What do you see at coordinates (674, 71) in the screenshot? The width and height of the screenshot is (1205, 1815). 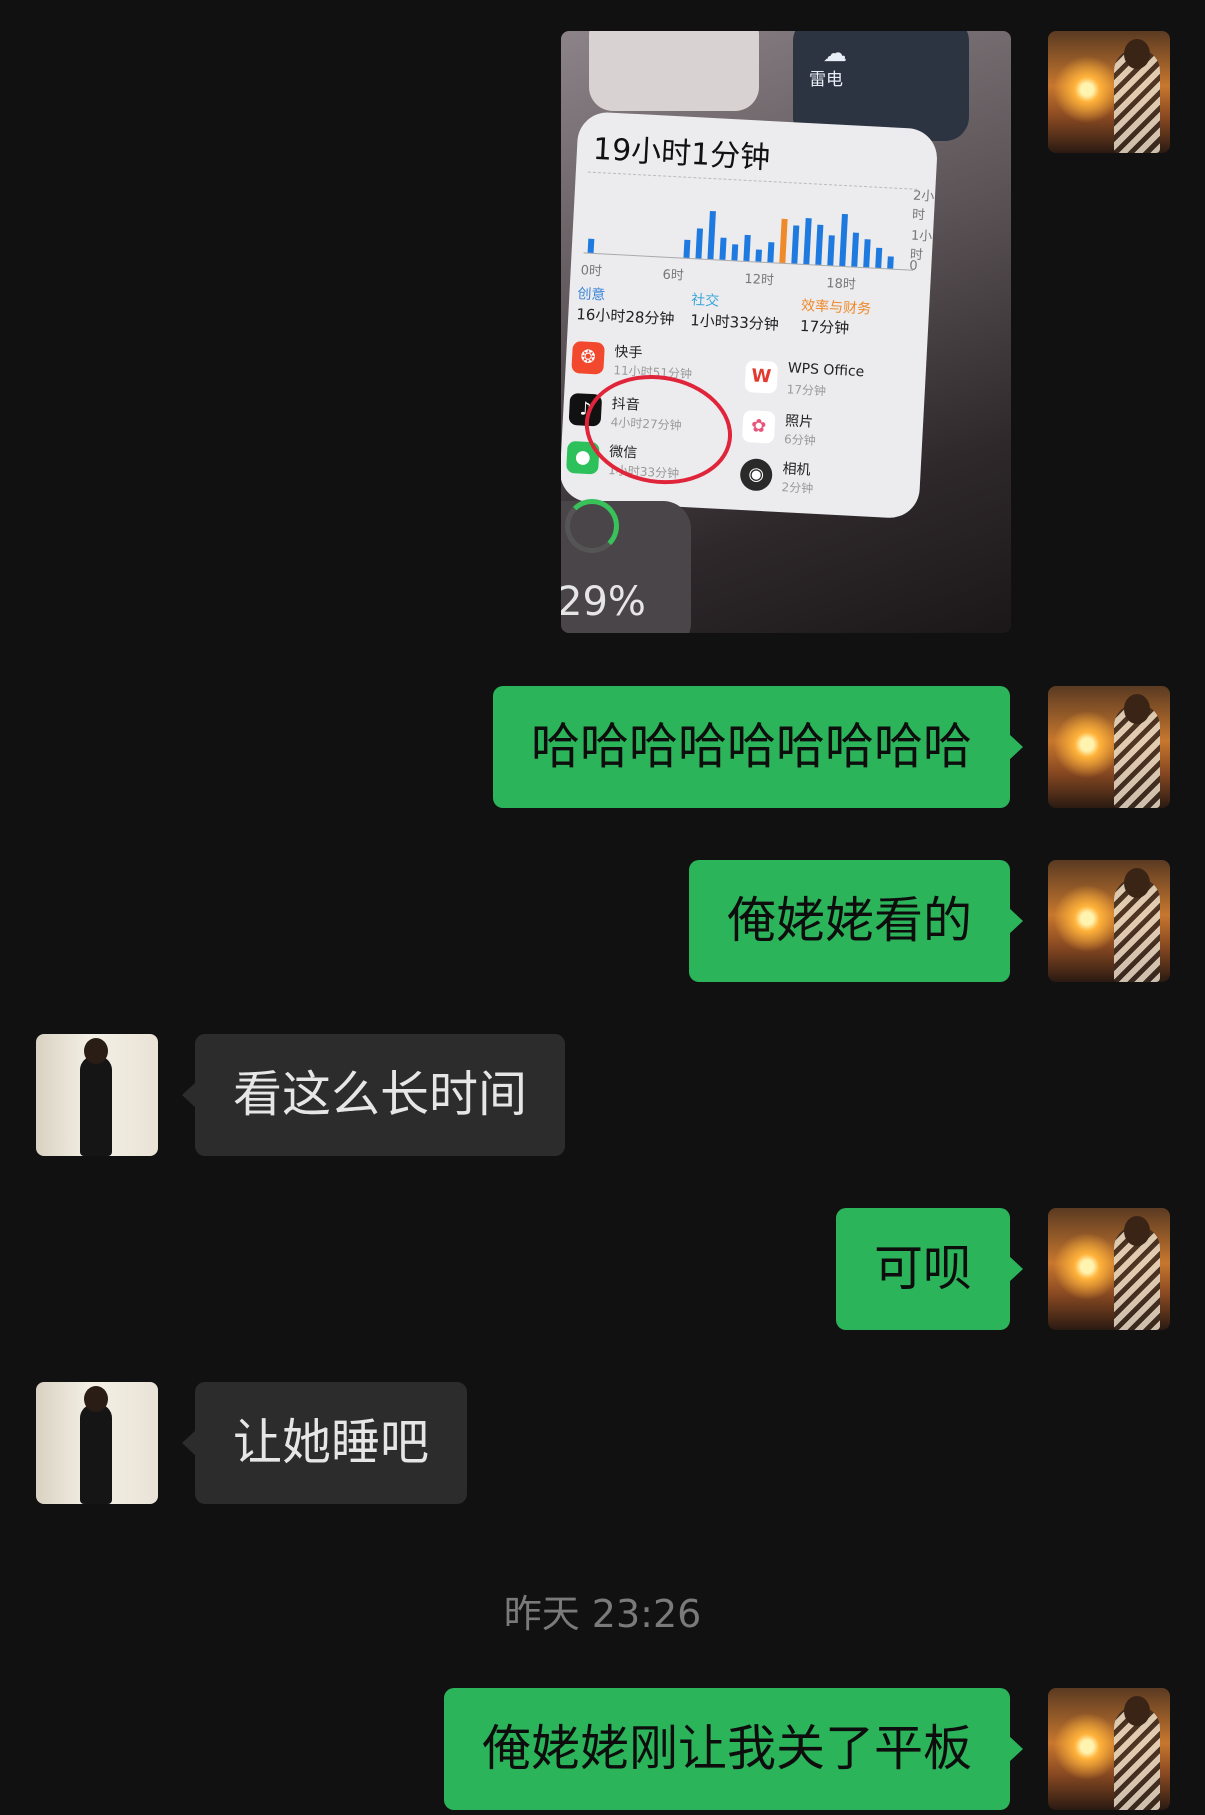 I see `widget-tile` at bounding box center [674, 71].